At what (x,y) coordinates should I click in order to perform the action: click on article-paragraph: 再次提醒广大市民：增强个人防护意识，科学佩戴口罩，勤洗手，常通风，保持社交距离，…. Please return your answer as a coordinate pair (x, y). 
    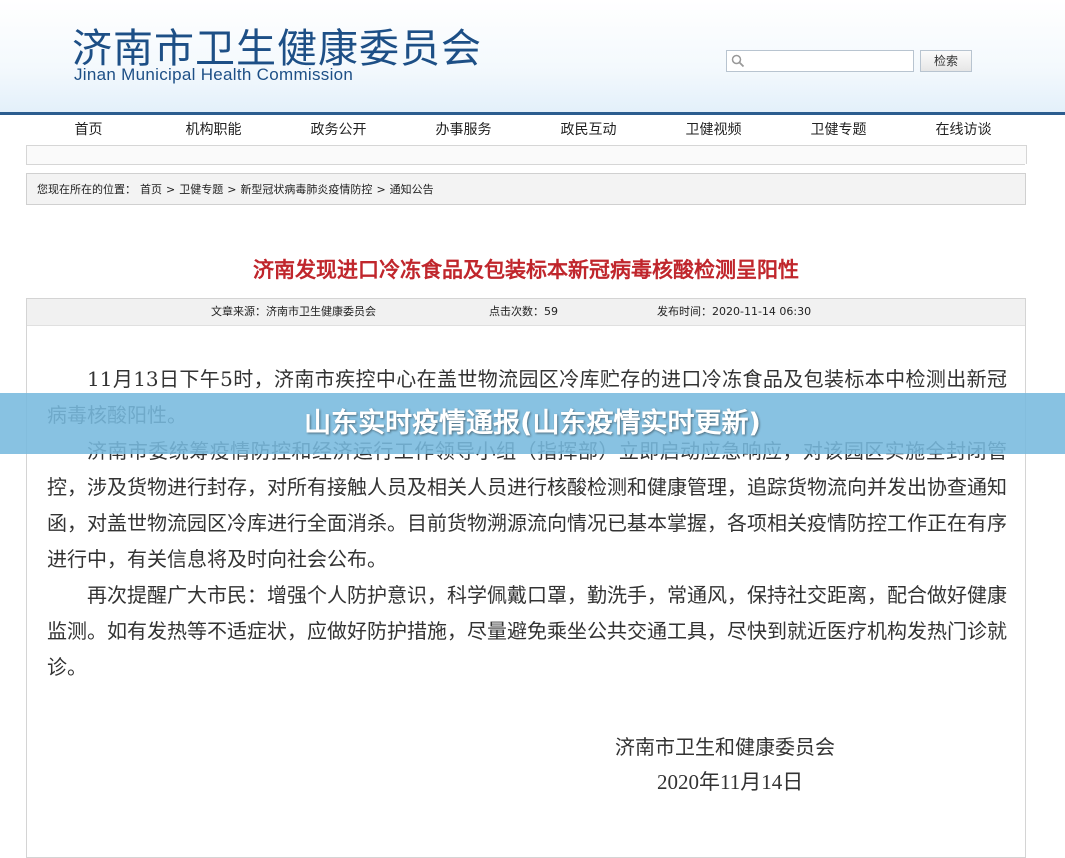
    Looking at the image, I should click on (527, 631).